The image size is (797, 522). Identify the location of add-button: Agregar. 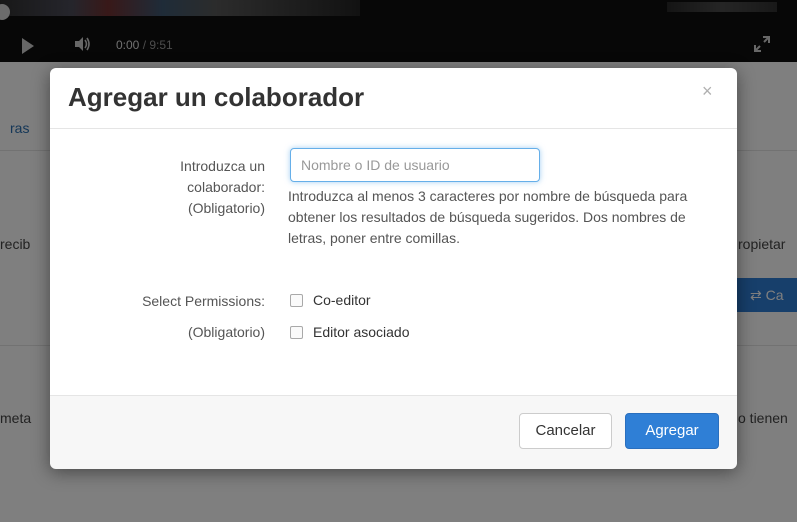
(672, 431).